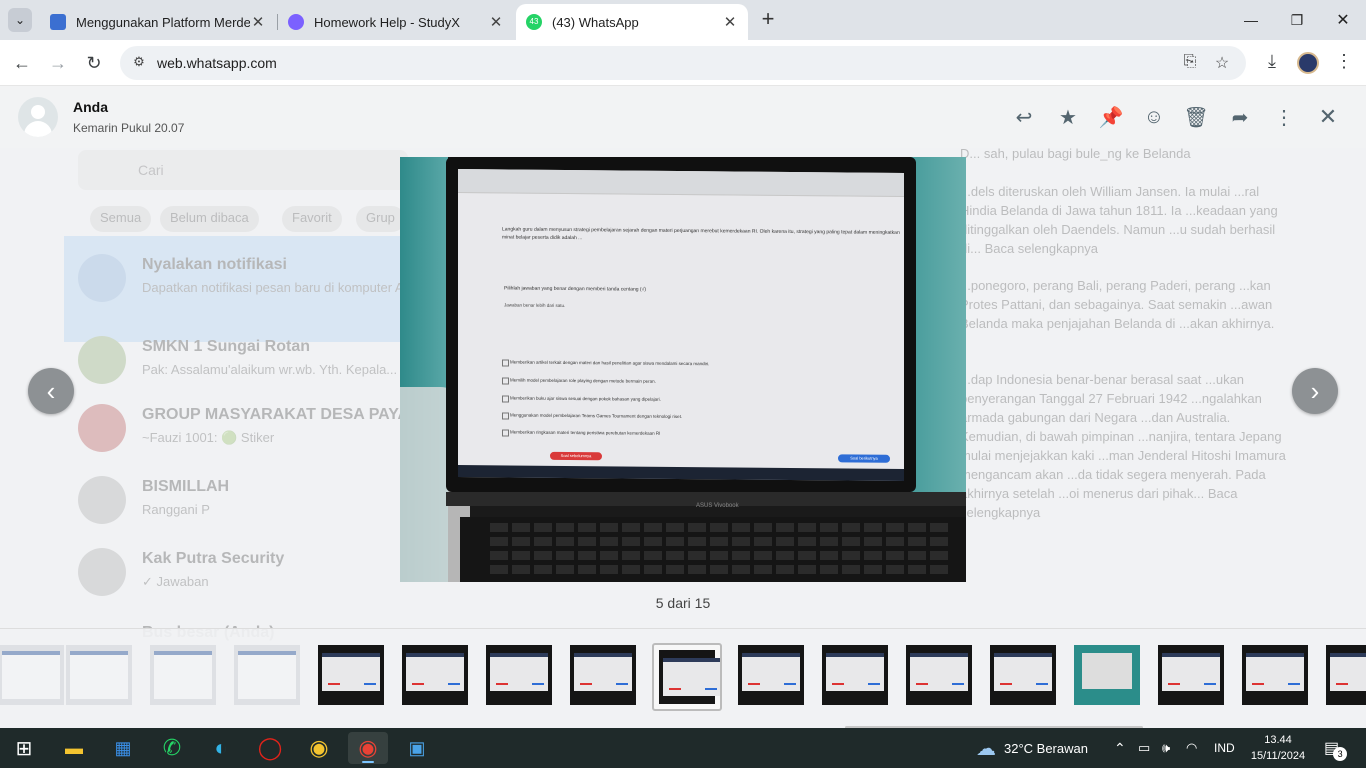 The image size is (1366, 768). What do you see at coordinates (683, 63) in the screenshot?
I see `address-bar: ⚙ web.whatsapp.com ⎘ ☆` at bounding box center [683, 63].